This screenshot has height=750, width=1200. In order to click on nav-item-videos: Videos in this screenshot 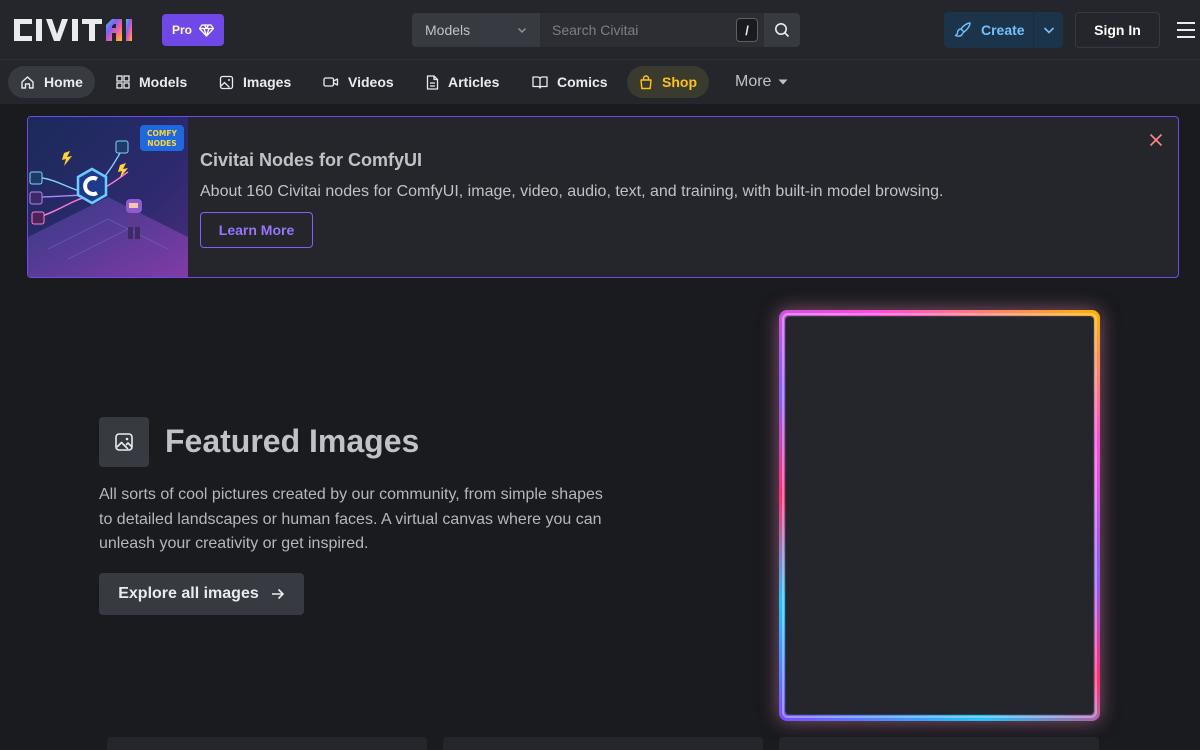, I will do `click(358, 82)`.